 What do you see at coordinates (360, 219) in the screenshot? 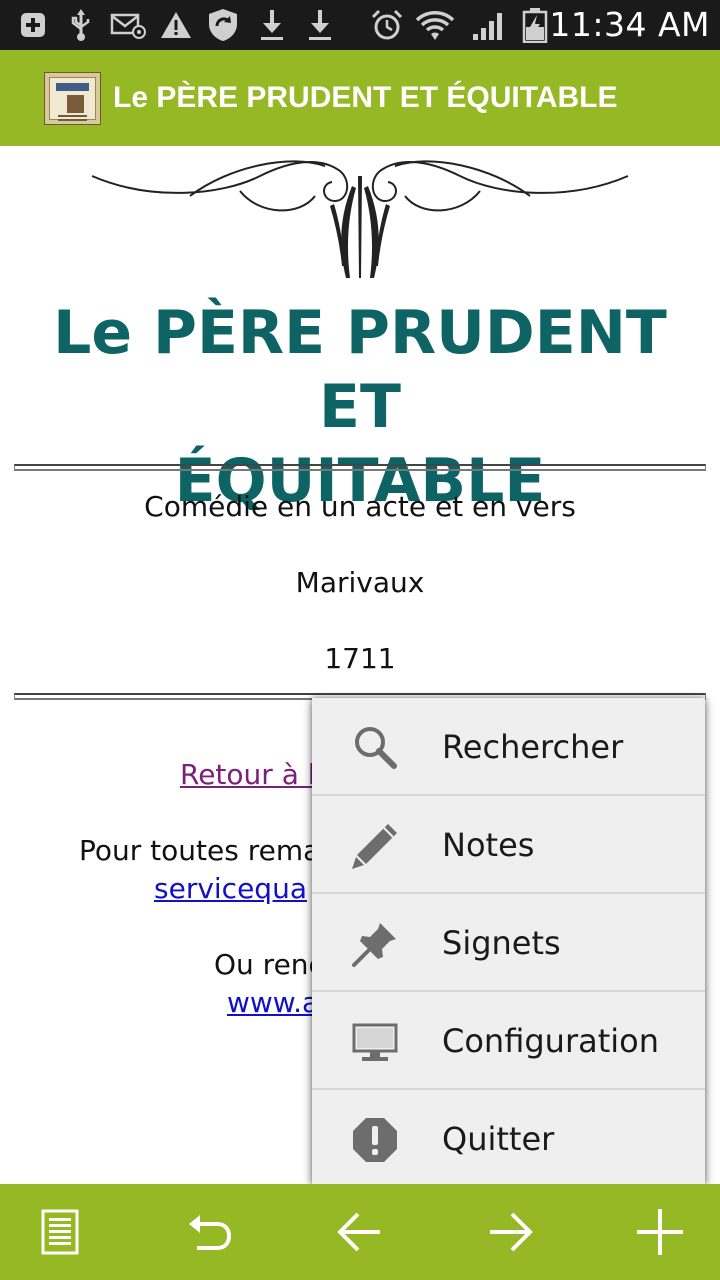
I see `ornament-flourish` at bounding box center [360, 219].